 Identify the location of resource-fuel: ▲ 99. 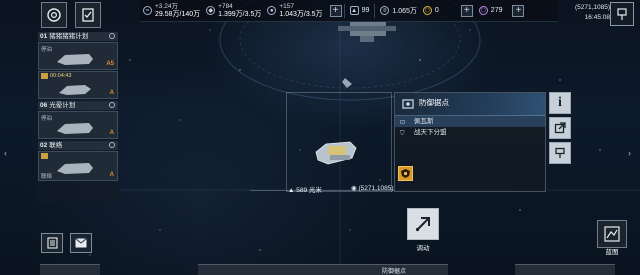
(360, 11).